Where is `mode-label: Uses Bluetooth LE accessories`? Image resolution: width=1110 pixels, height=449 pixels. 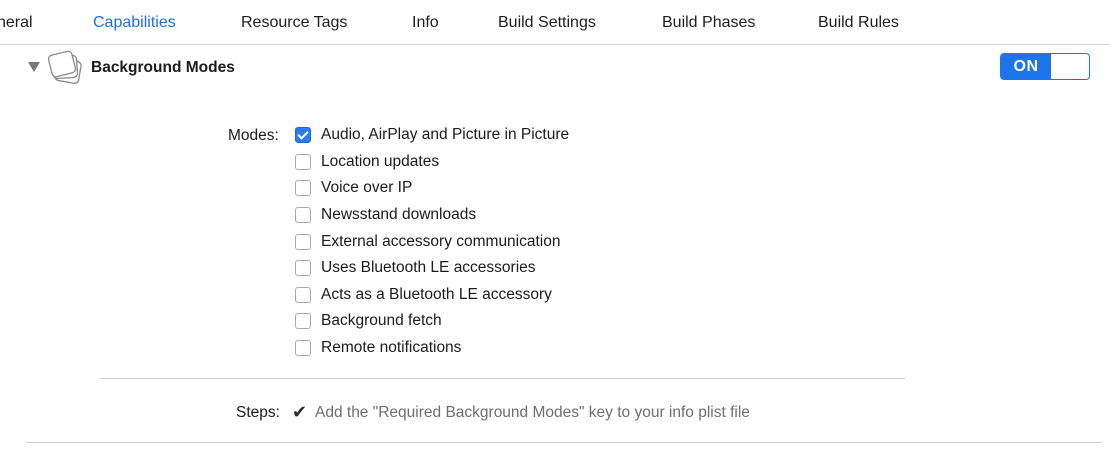 mode-label: Uses Bluetooth LE accessories is located at coordinates (428, 267).